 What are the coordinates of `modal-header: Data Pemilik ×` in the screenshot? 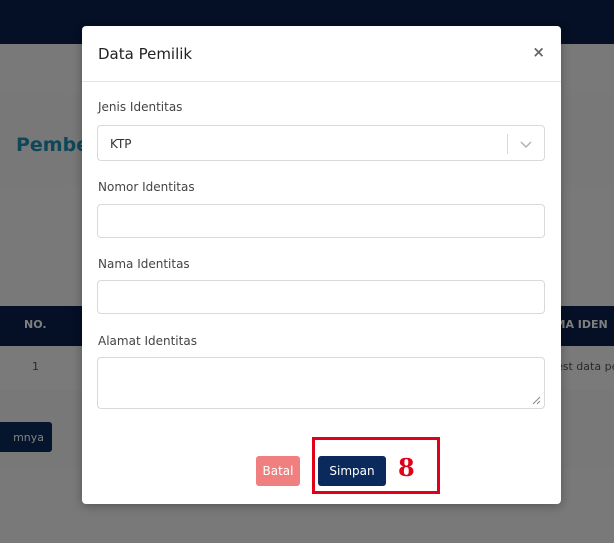 It's located at (321, 54).